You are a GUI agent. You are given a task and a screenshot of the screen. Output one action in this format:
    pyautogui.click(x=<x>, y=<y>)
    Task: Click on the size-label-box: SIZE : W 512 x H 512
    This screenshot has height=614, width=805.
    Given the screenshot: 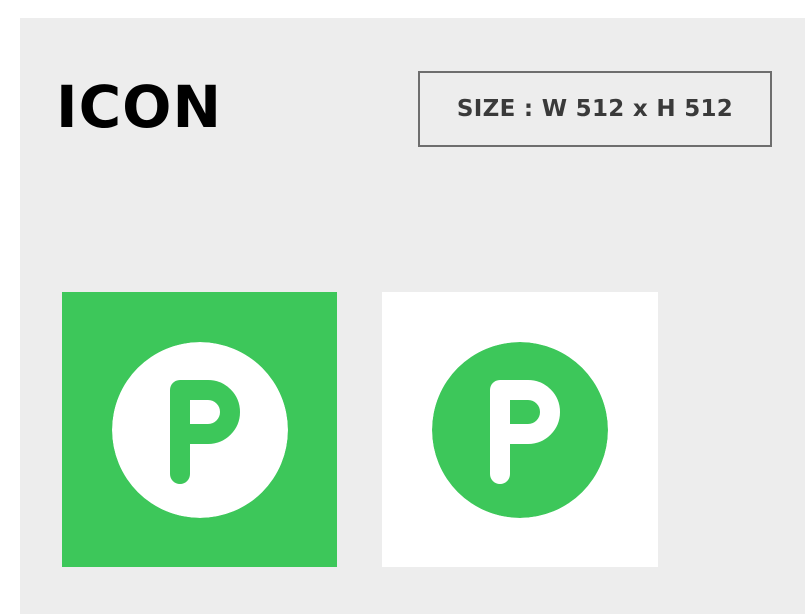 What is the action you would take?
    pyautogui.click(x=595, y=109)
    